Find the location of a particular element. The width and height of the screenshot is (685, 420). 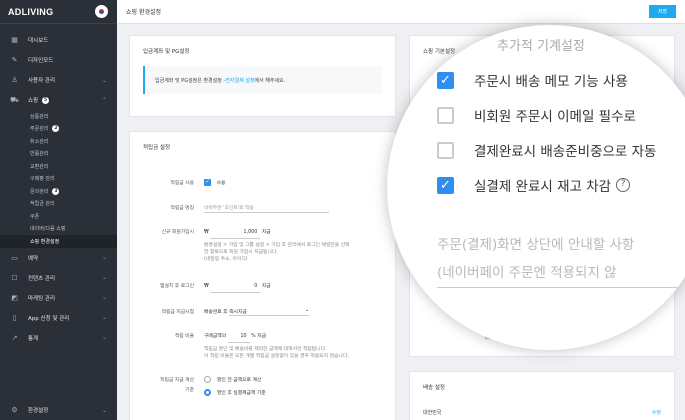

country-label: 대한민국 is located at coordinates (432, 413).